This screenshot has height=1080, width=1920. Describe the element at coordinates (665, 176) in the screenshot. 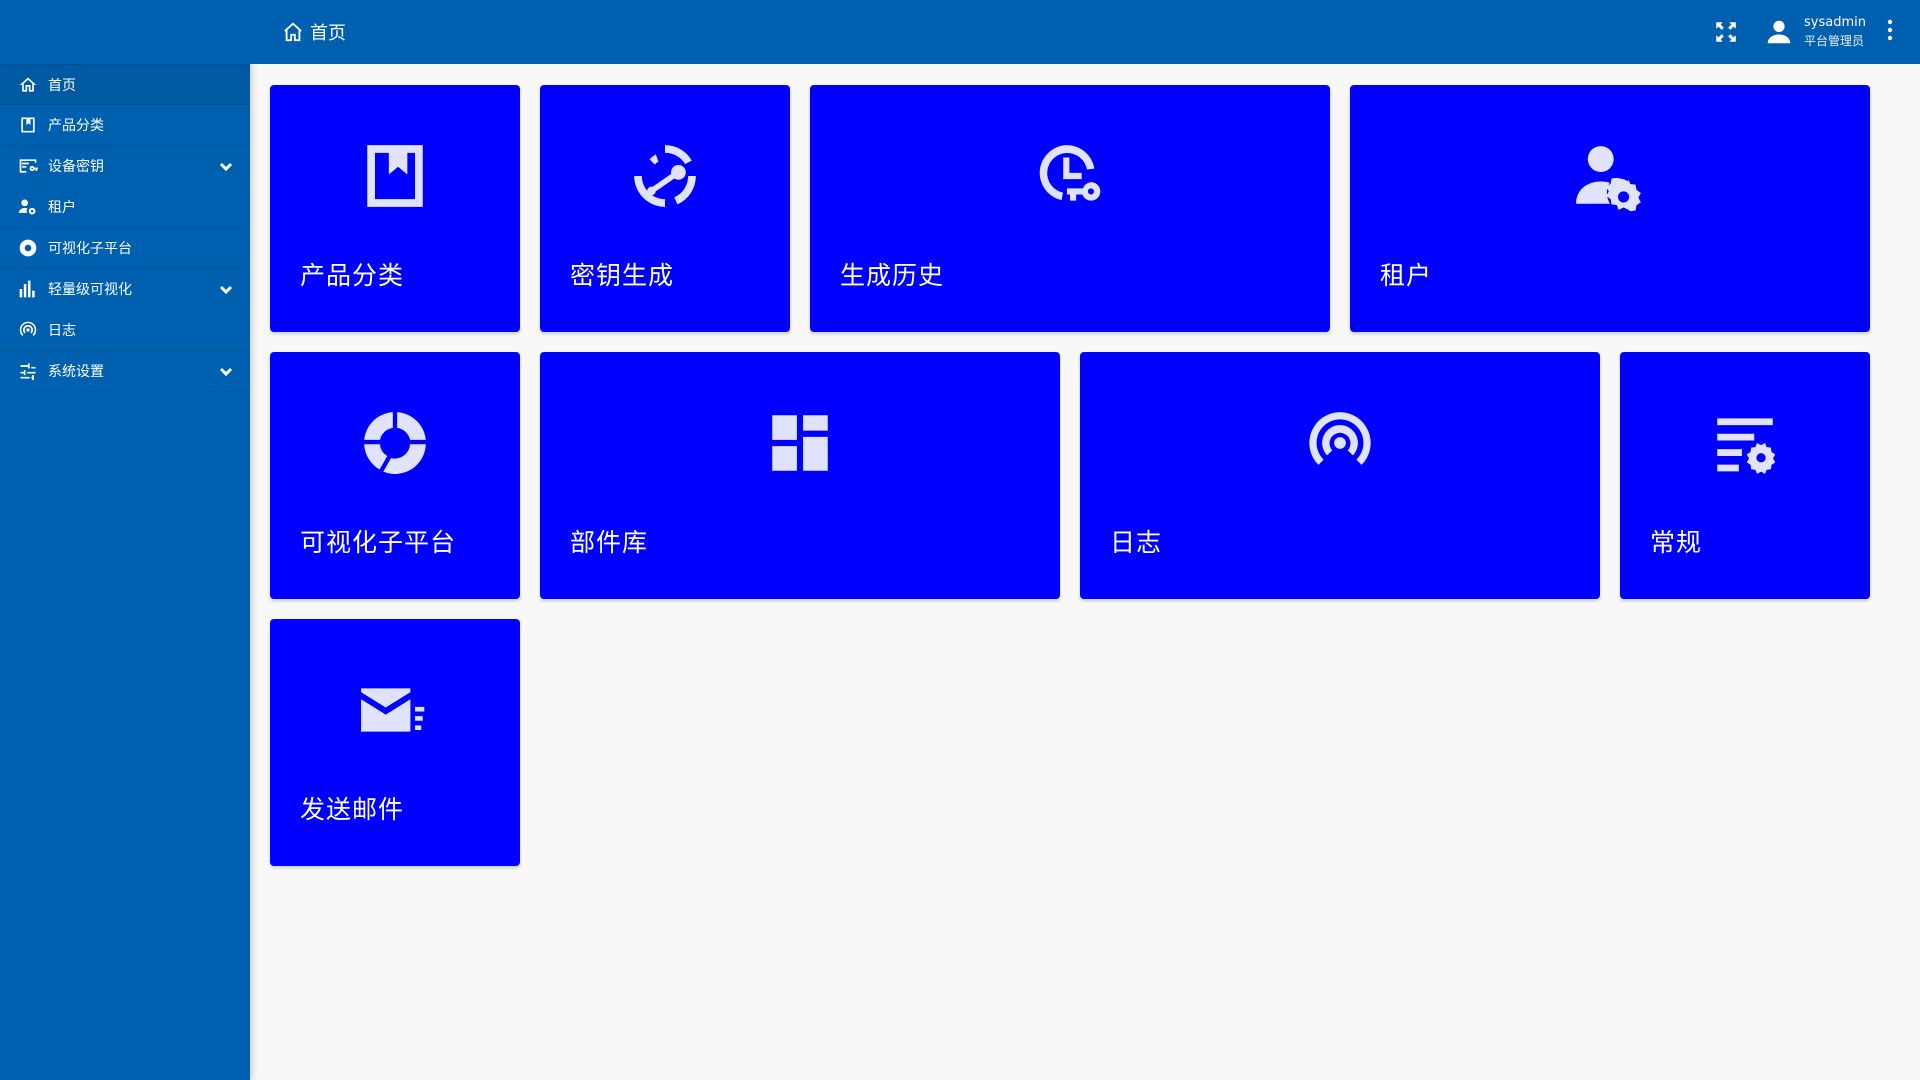

I see `key-refresh-icon` at that location.